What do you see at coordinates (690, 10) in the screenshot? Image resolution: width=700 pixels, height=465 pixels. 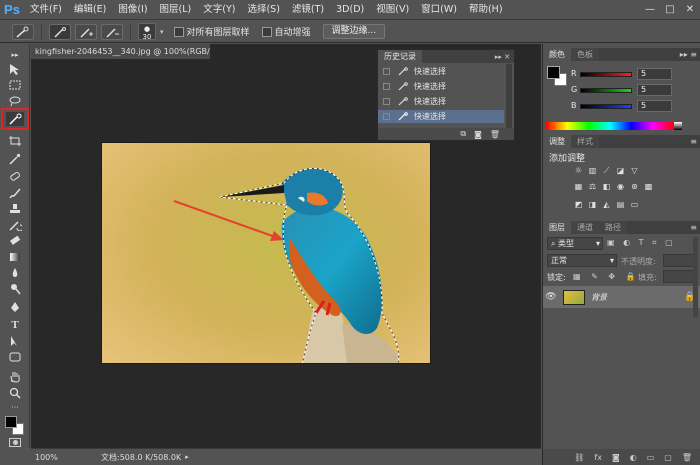 I see `close-button: ✕` at bounding box center [690, 10].